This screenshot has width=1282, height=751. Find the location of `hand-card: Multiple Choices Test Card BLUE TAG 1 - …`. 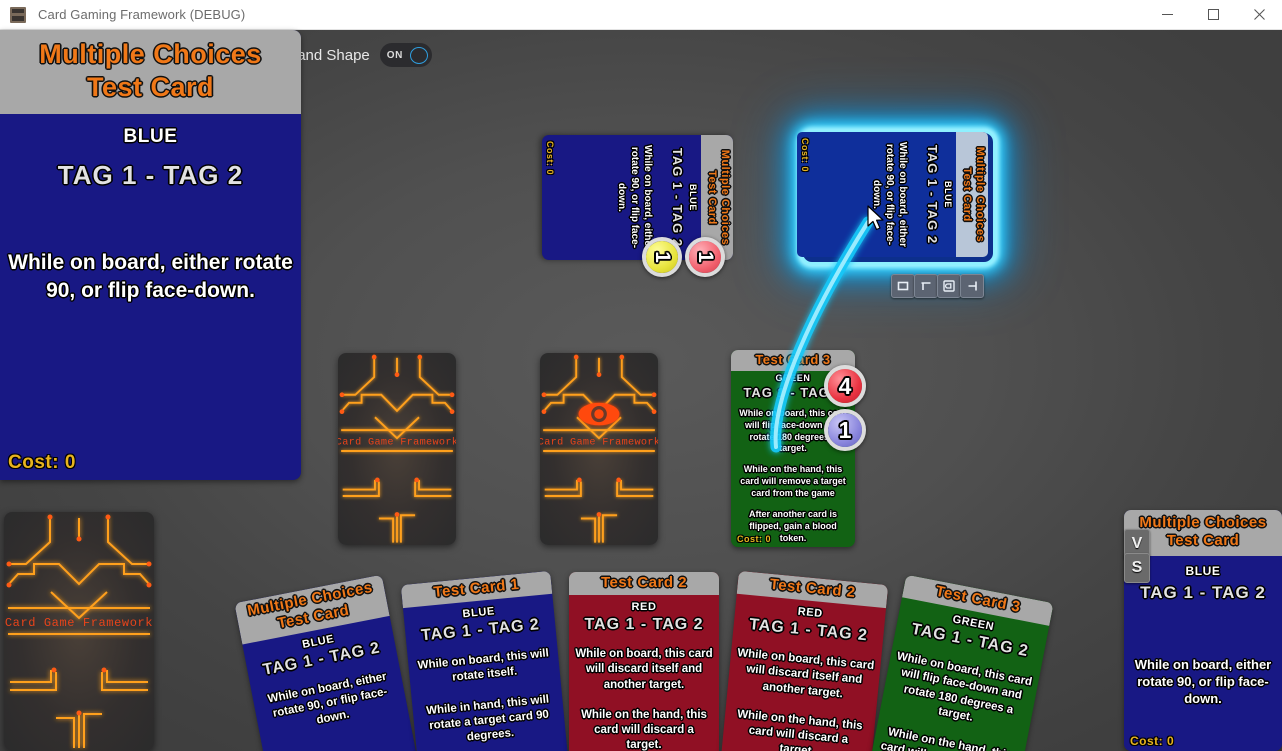

hand-card: Multiple Choices Test Card BLUE TAG 1 - … is located at coordinates (328, 662).